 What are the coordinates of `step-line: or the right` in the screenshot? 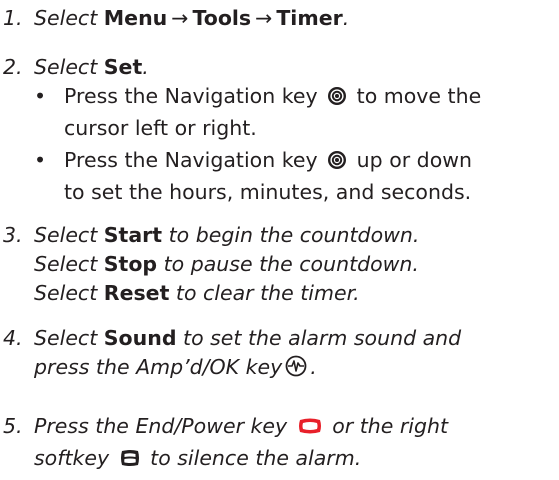 It's located at (390, 426).